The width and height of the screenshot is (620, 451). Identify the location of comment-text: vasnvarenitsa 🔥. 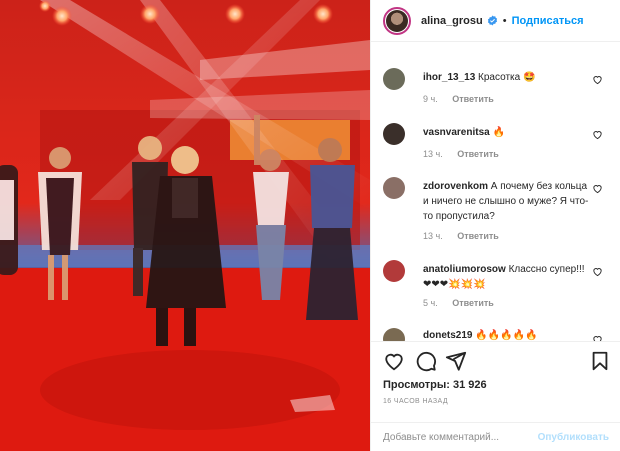
(507, 132).